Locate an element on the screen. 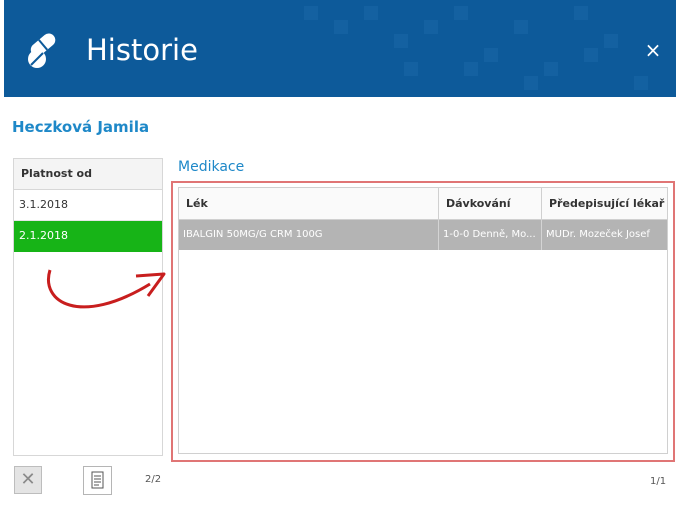 The width and height of the screenshot is (680, 507). annotation-arrow-icon is located at coordinates (106, 289).